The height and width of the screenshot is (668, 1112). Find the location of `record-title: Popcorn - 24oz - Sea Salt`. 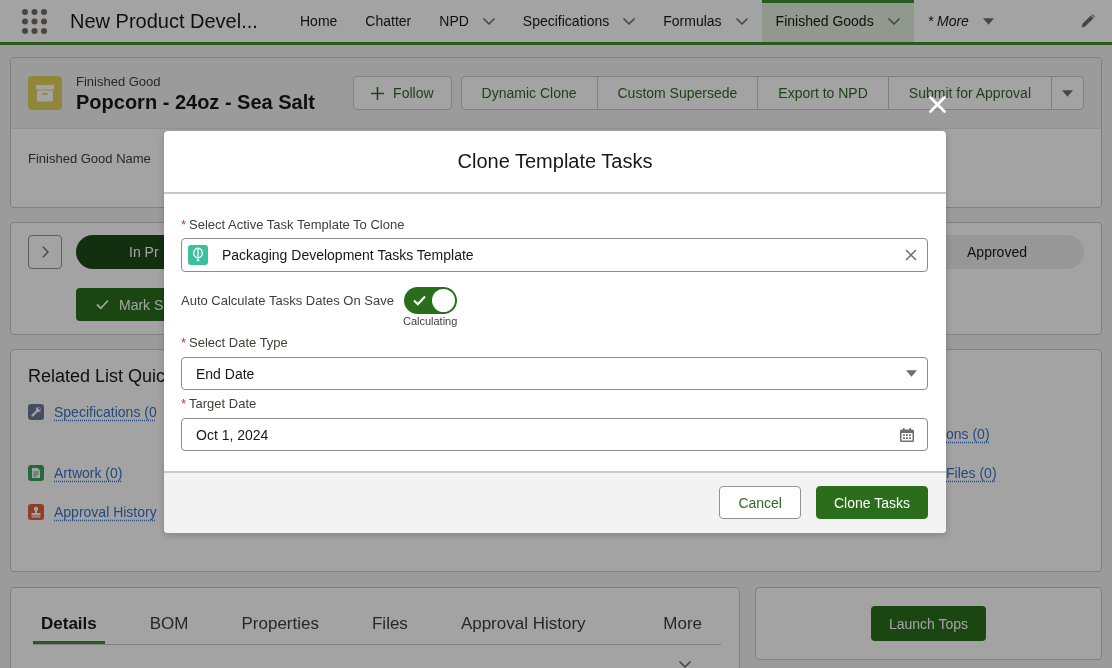

record-title: Popcorn - 24oz - Sea Salt is located at coordinates (195, 101).